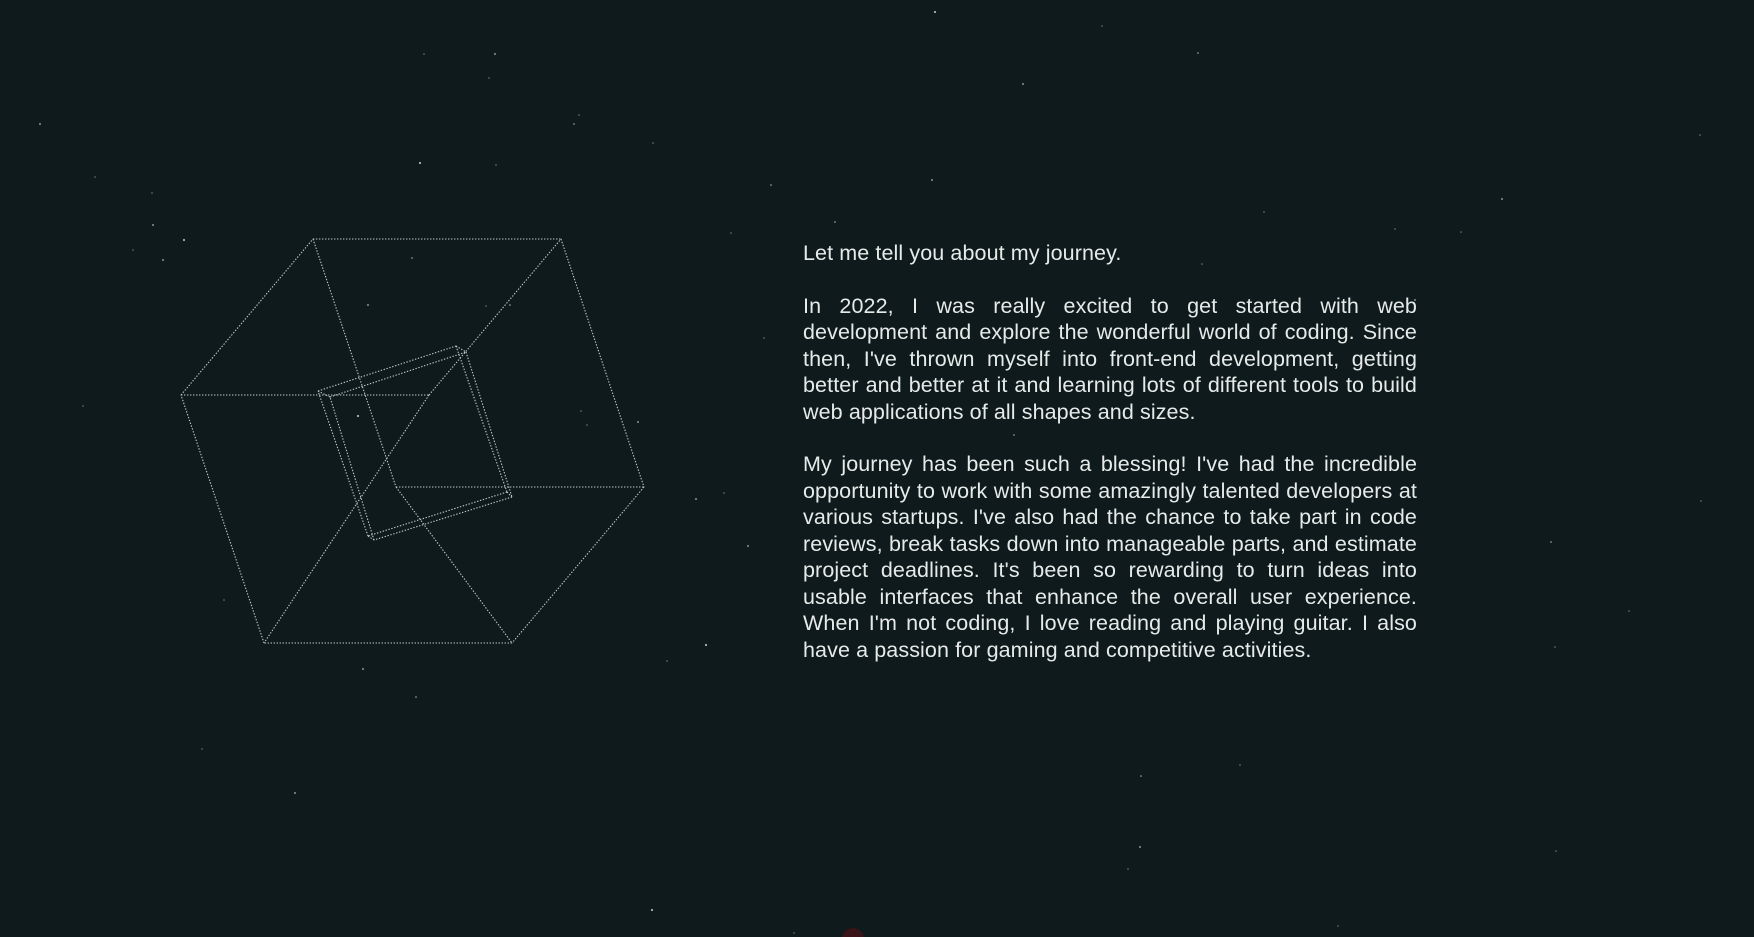 The image size is (1754, 937). I want to click on about-intro: Let me tell you about my journey., so click(962, 253).